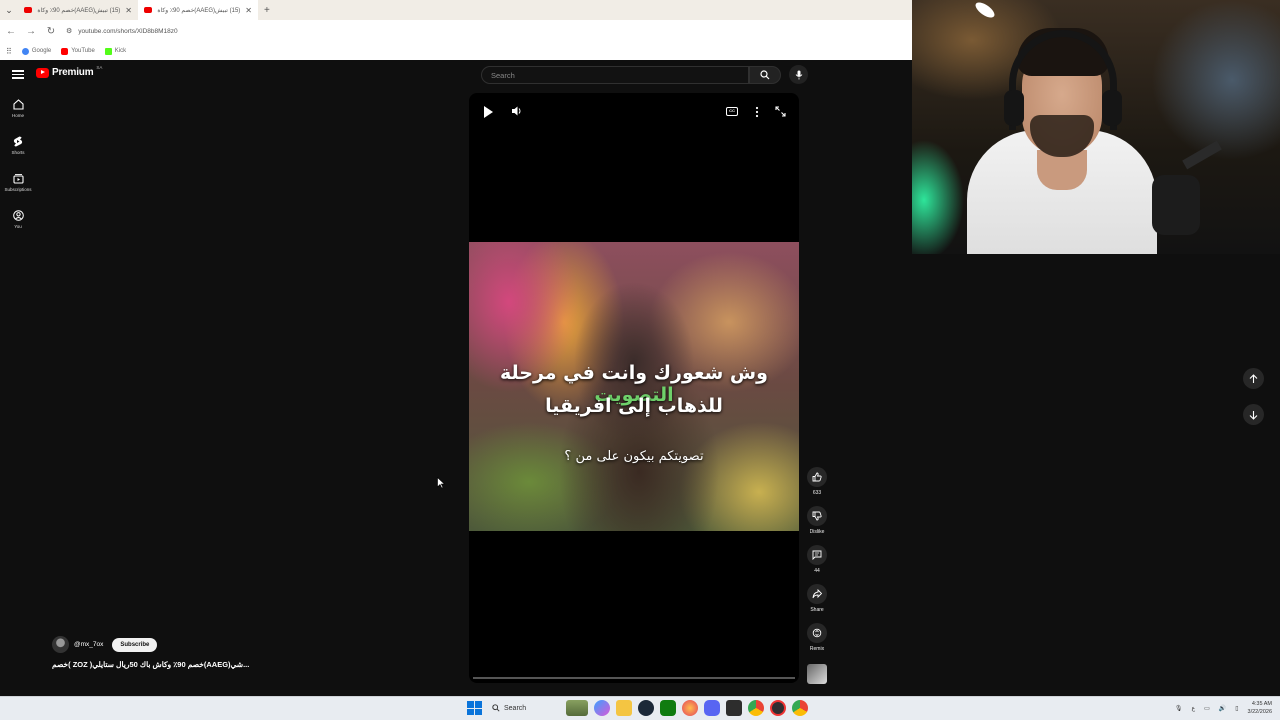  I want to click on previous-video-button, so click(1253, 378).